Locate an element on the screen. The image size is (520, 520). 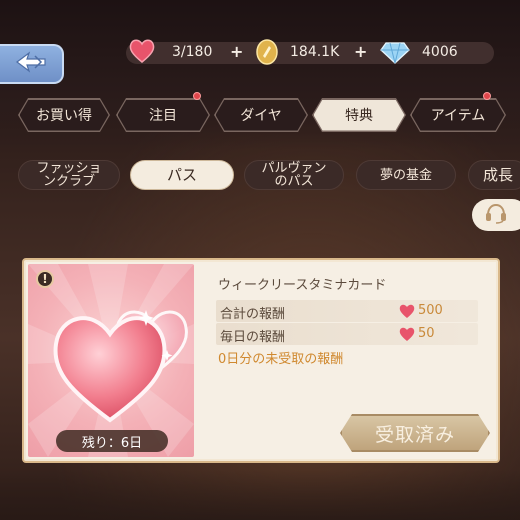
remaining-days-badge: 残り：6日 is located at coordinates (112, 441).